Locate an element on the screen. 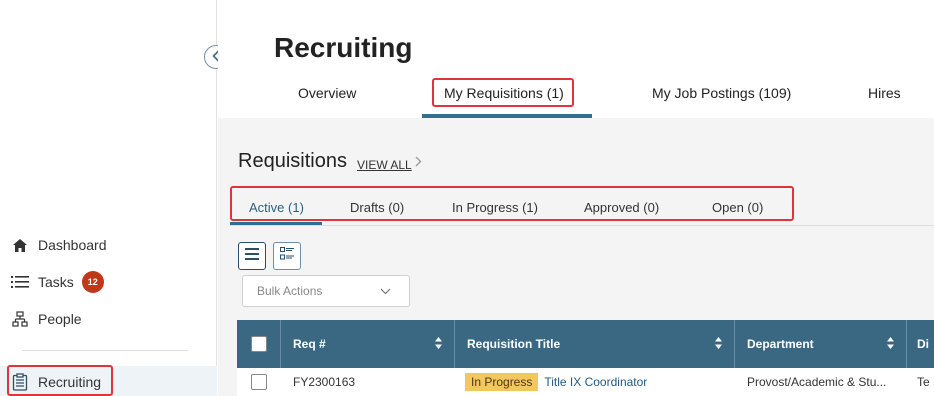 Image resolution: width=934 pixels, height=396 pixels. tab-overview: Overview is located at coordinates (327, 93).